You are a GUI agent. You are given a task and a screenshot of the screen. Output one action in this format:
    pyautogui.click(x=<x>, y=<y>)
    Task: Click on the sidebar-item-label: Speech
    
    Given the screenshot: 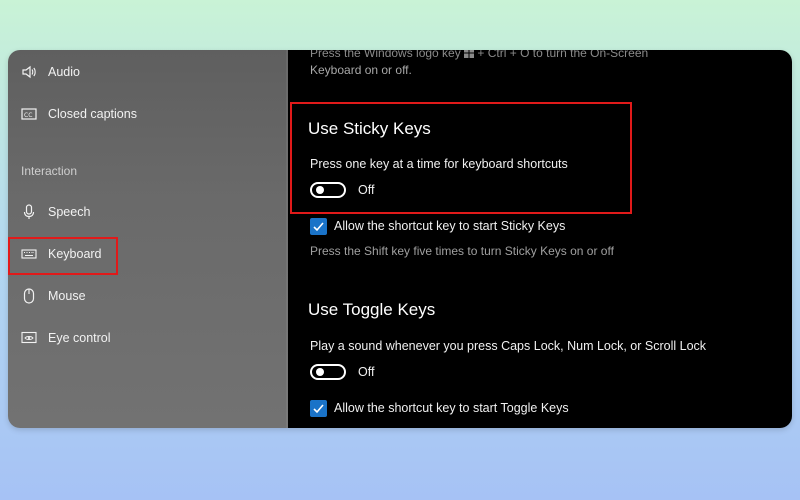 What is the action you would take?
    pyautogui.click(x=69, y=212)
    